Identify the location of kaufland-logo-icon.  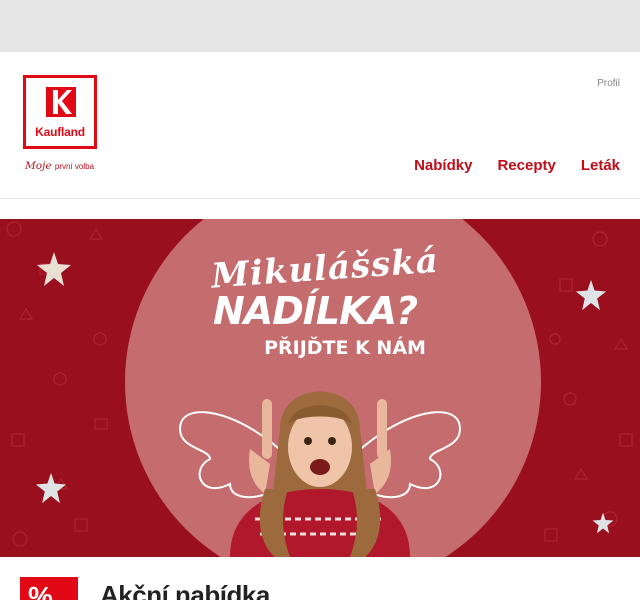
(61, 102).